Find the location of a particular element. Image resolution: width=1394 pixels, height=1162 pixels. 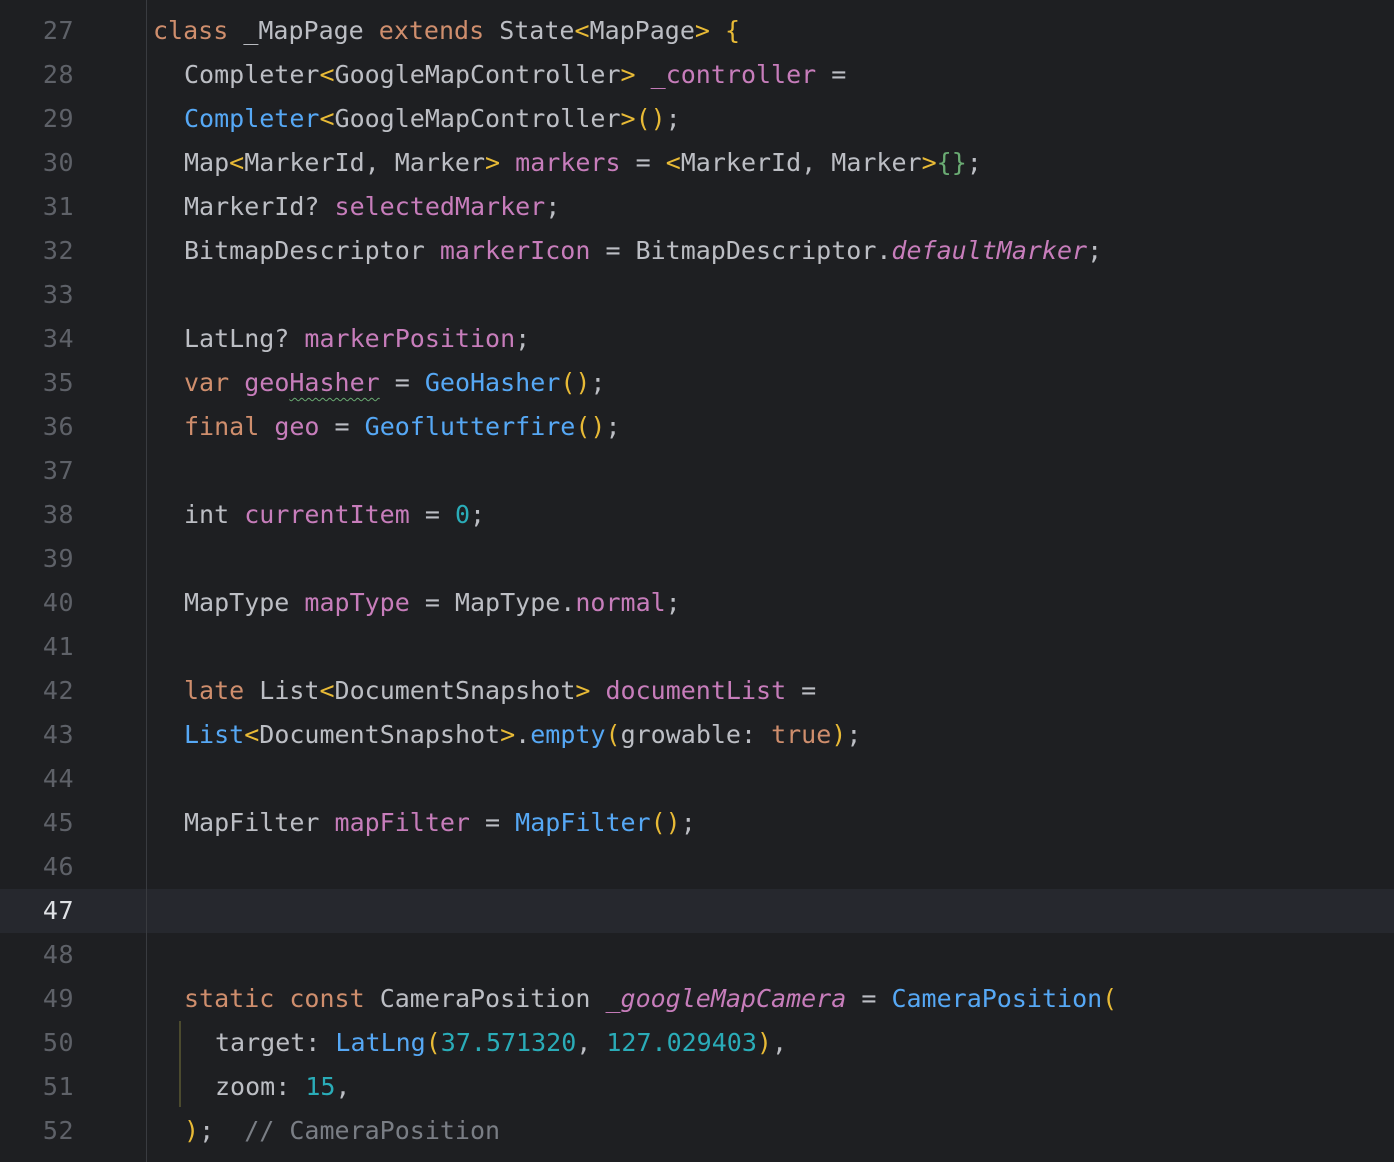

code-line: 48 is located at coordinates (697, 955).